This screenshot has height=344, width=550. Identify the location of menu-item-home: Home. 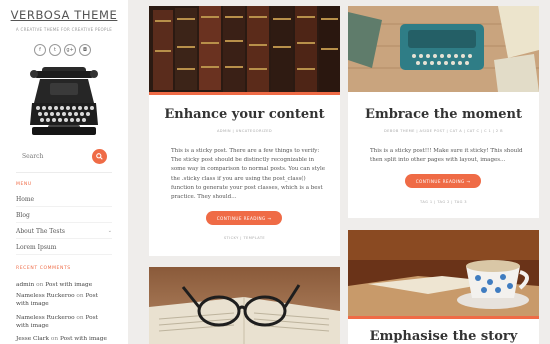
(64, 199).